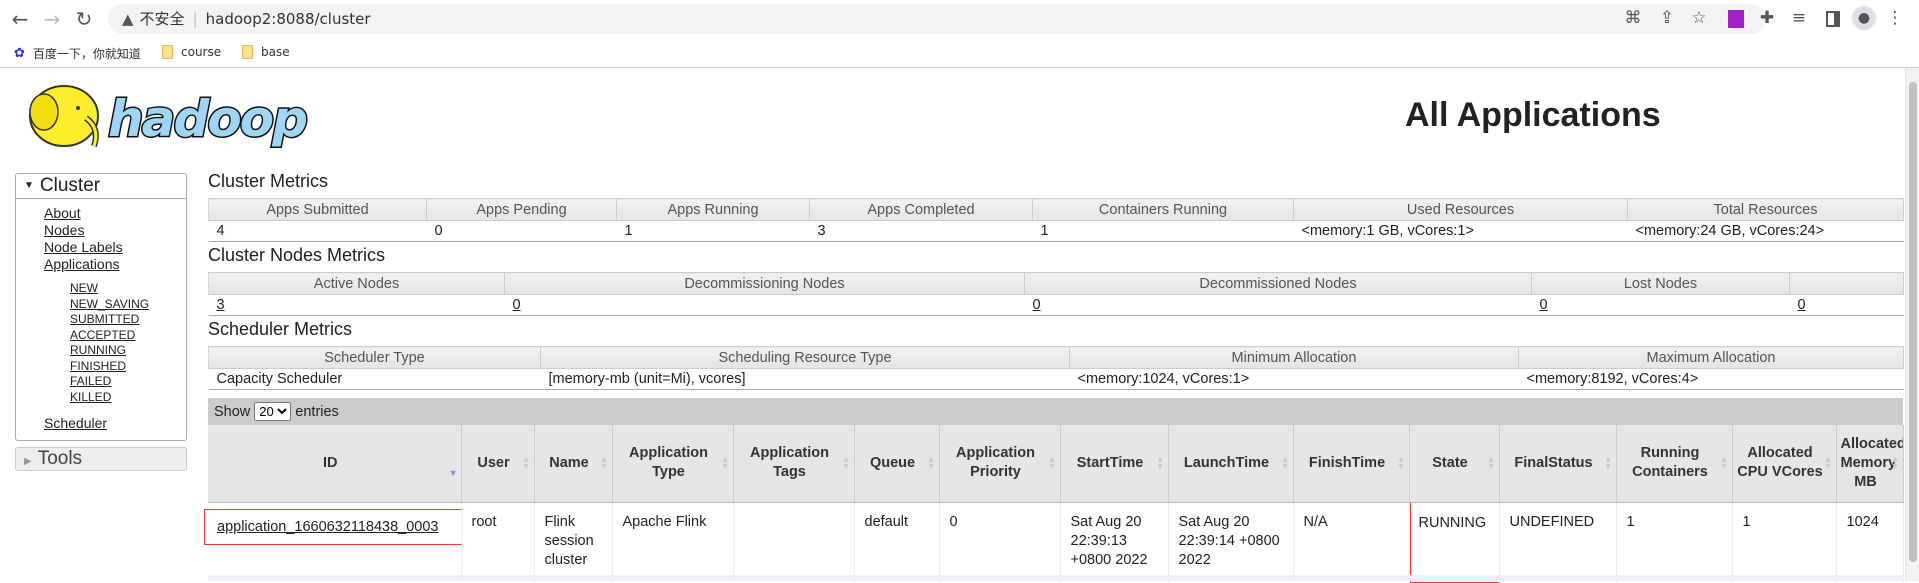 Image resolution: width=1919 pixels, height=583 pixels. Describe the element at coordinates (794, 464) in the screenshot. I see `column-header-4: Application Tags ▲ ▼` at that location.